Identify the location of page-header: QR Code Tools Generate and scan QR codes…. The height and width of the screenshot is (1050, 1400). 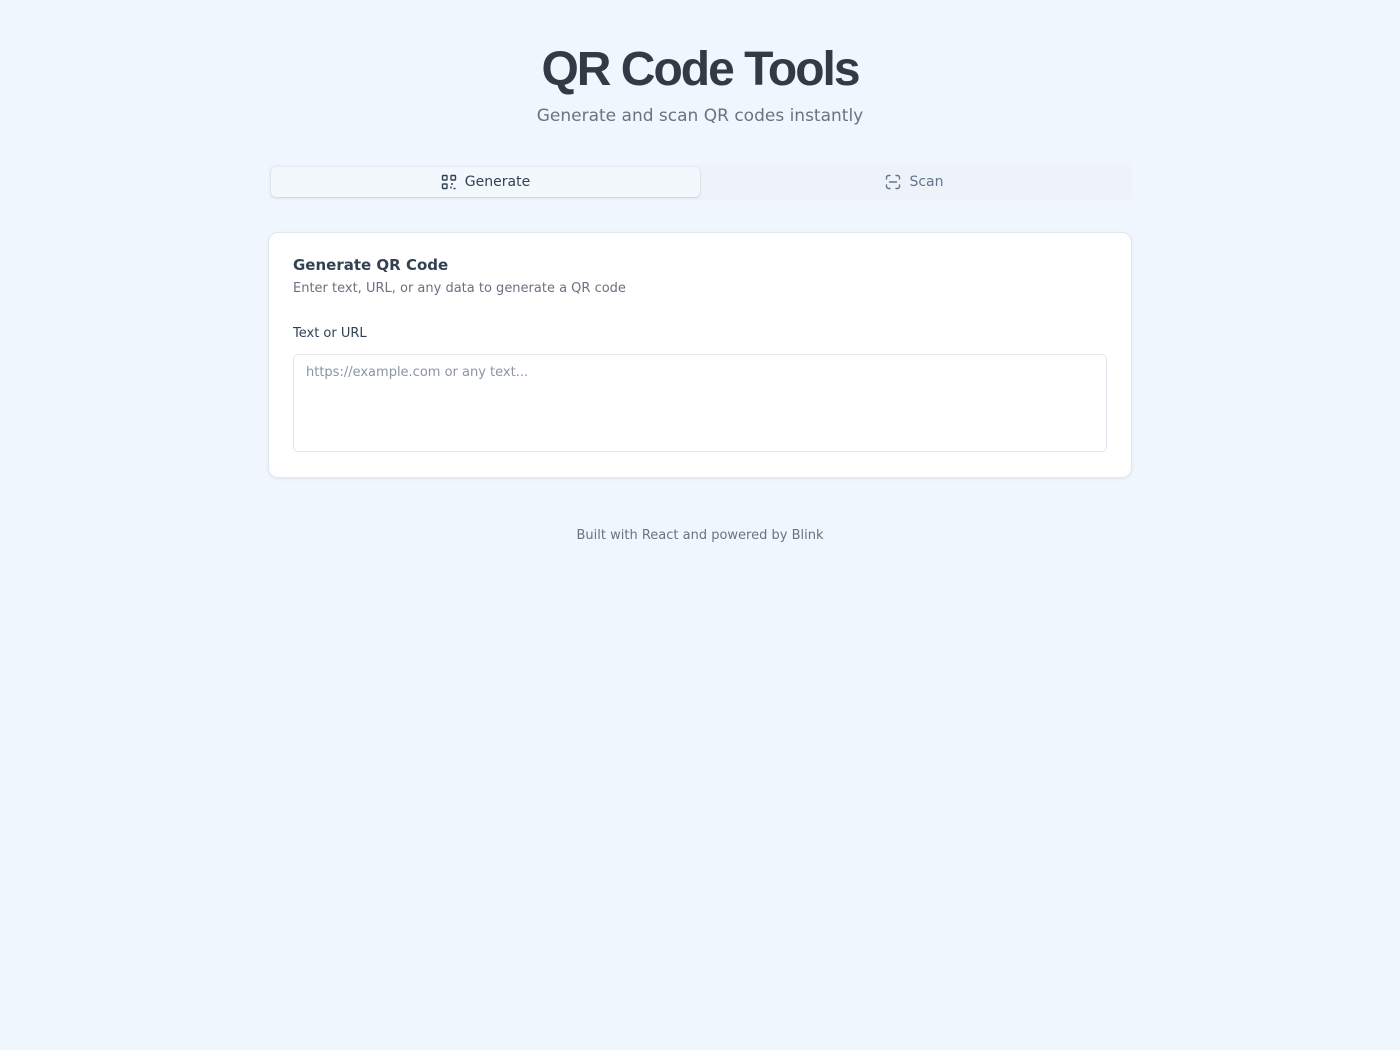
(700, 84).